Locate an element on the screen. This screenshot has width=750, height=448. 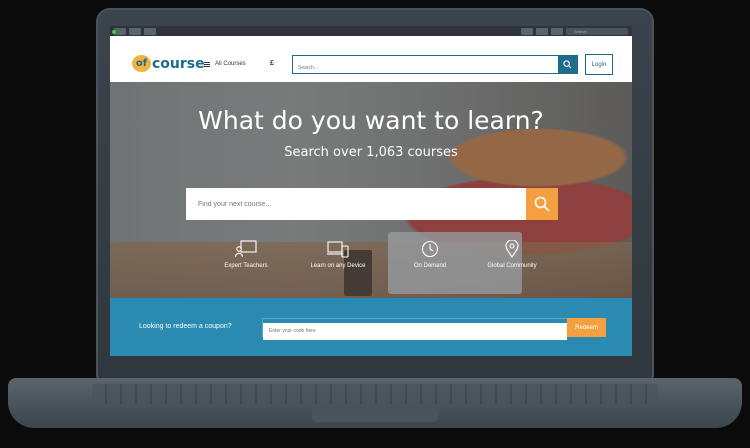
course-search-input is located at coordinates (351, 204).